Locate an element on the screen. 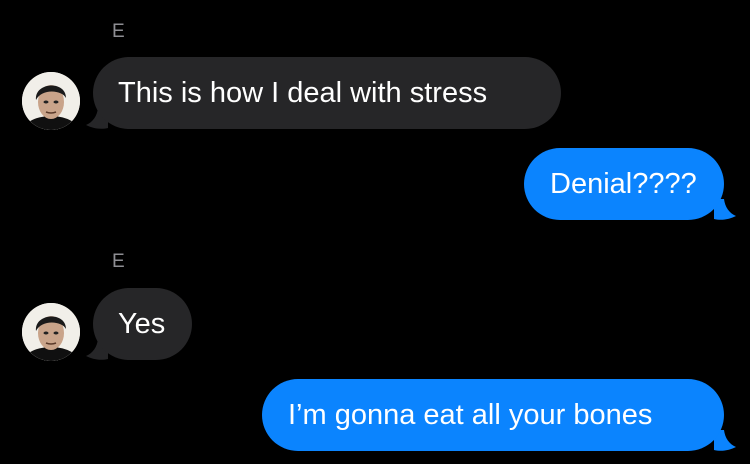 The image size is (750, 464). outgoing-message-bubble: Denial???? is located at coordinates (624, 184).